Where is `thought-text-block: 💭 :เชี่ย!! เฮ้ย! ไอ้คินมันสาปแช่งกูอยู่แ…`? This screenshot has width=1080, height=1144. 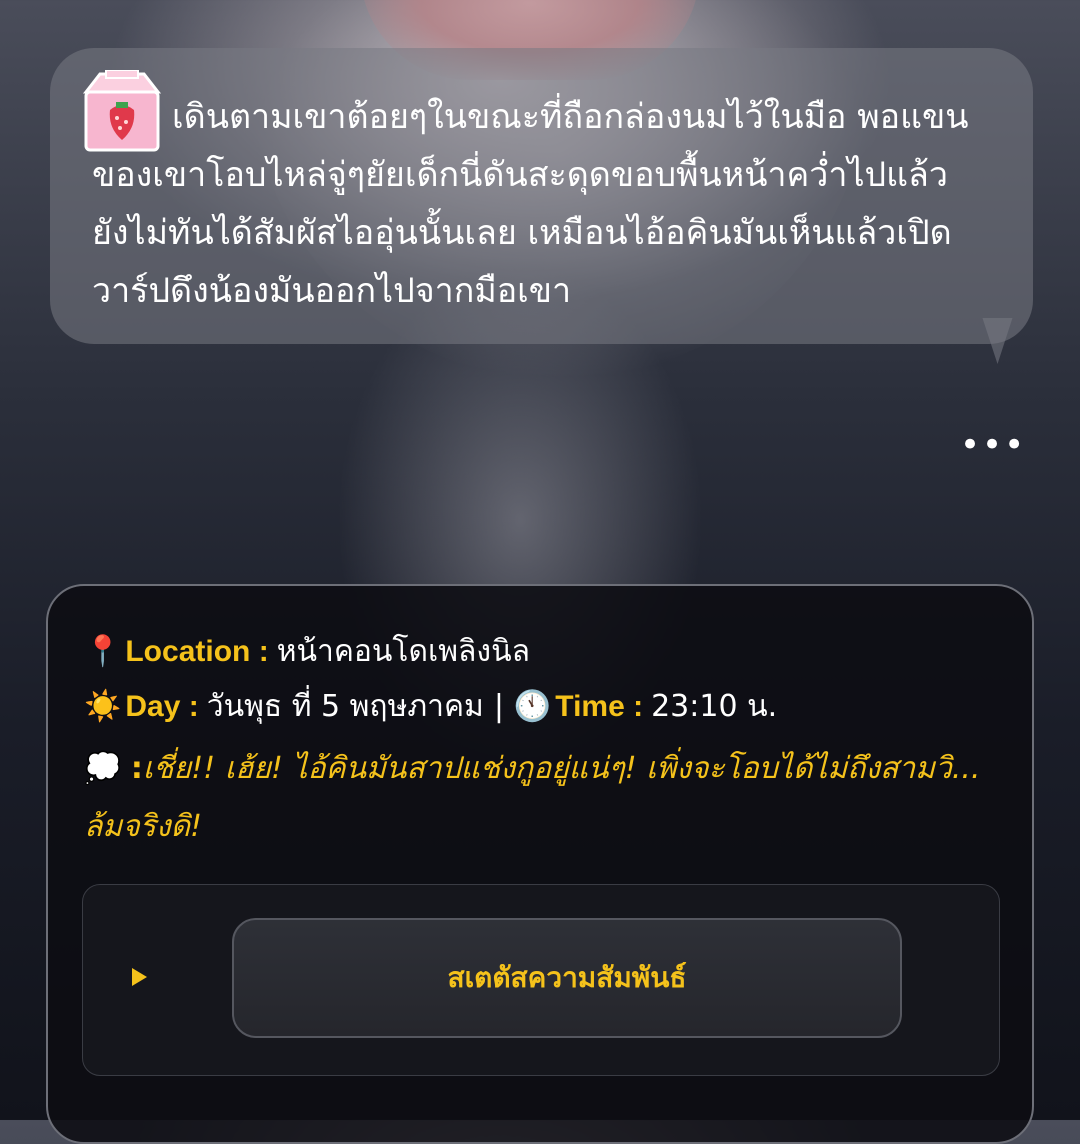
thought-text-block: 💭 :เชี่ย!! เฮ้ย! ไอ้คินมันสาปแช่งกูอยู่แ… is located at coordinates (534, 798).